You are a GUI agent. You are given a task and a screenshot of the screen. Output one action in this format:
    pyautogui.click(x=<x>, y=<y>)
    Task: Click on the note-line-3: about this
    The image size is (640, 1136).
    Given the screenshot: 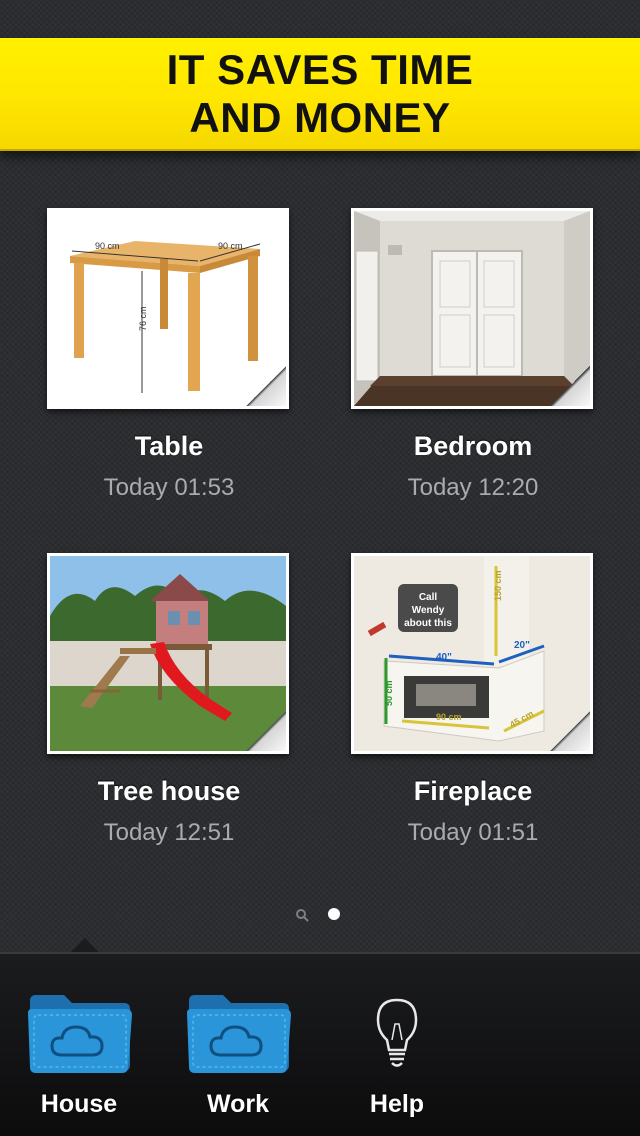 What is the action you would take?
    pyautogui.click(x=428, y=623)
    